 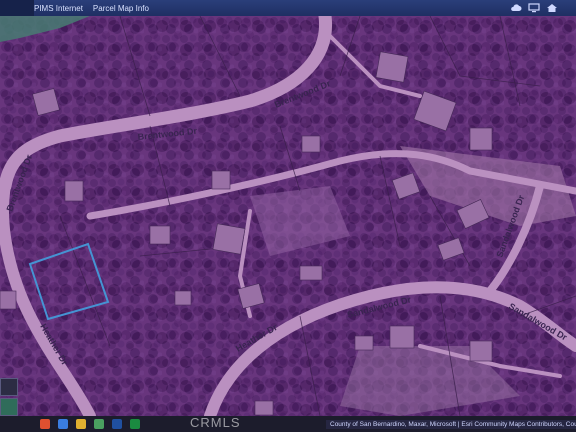 I want to click on watermark: CRMLS, so click(x=215, y=422).